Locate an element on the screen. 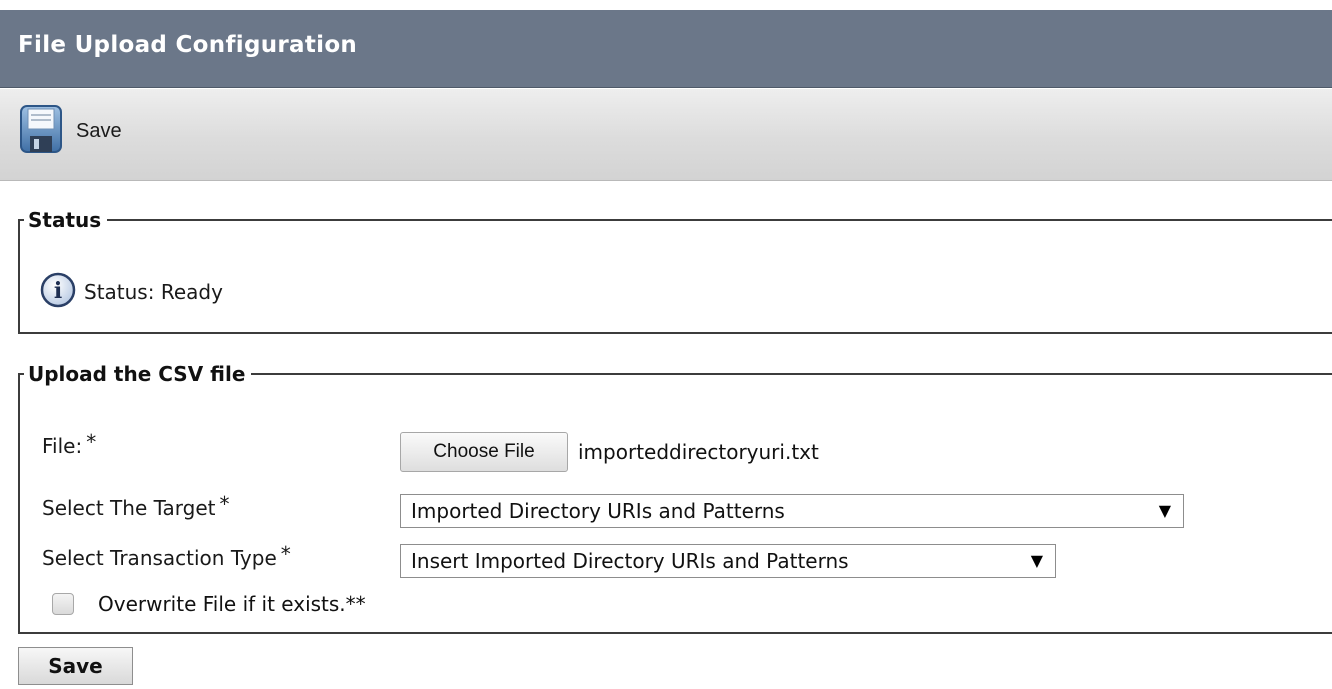 Image resolution: width=1332 pixels, height=689 pixels. info-icon: i is located at coordinates (58, 292).